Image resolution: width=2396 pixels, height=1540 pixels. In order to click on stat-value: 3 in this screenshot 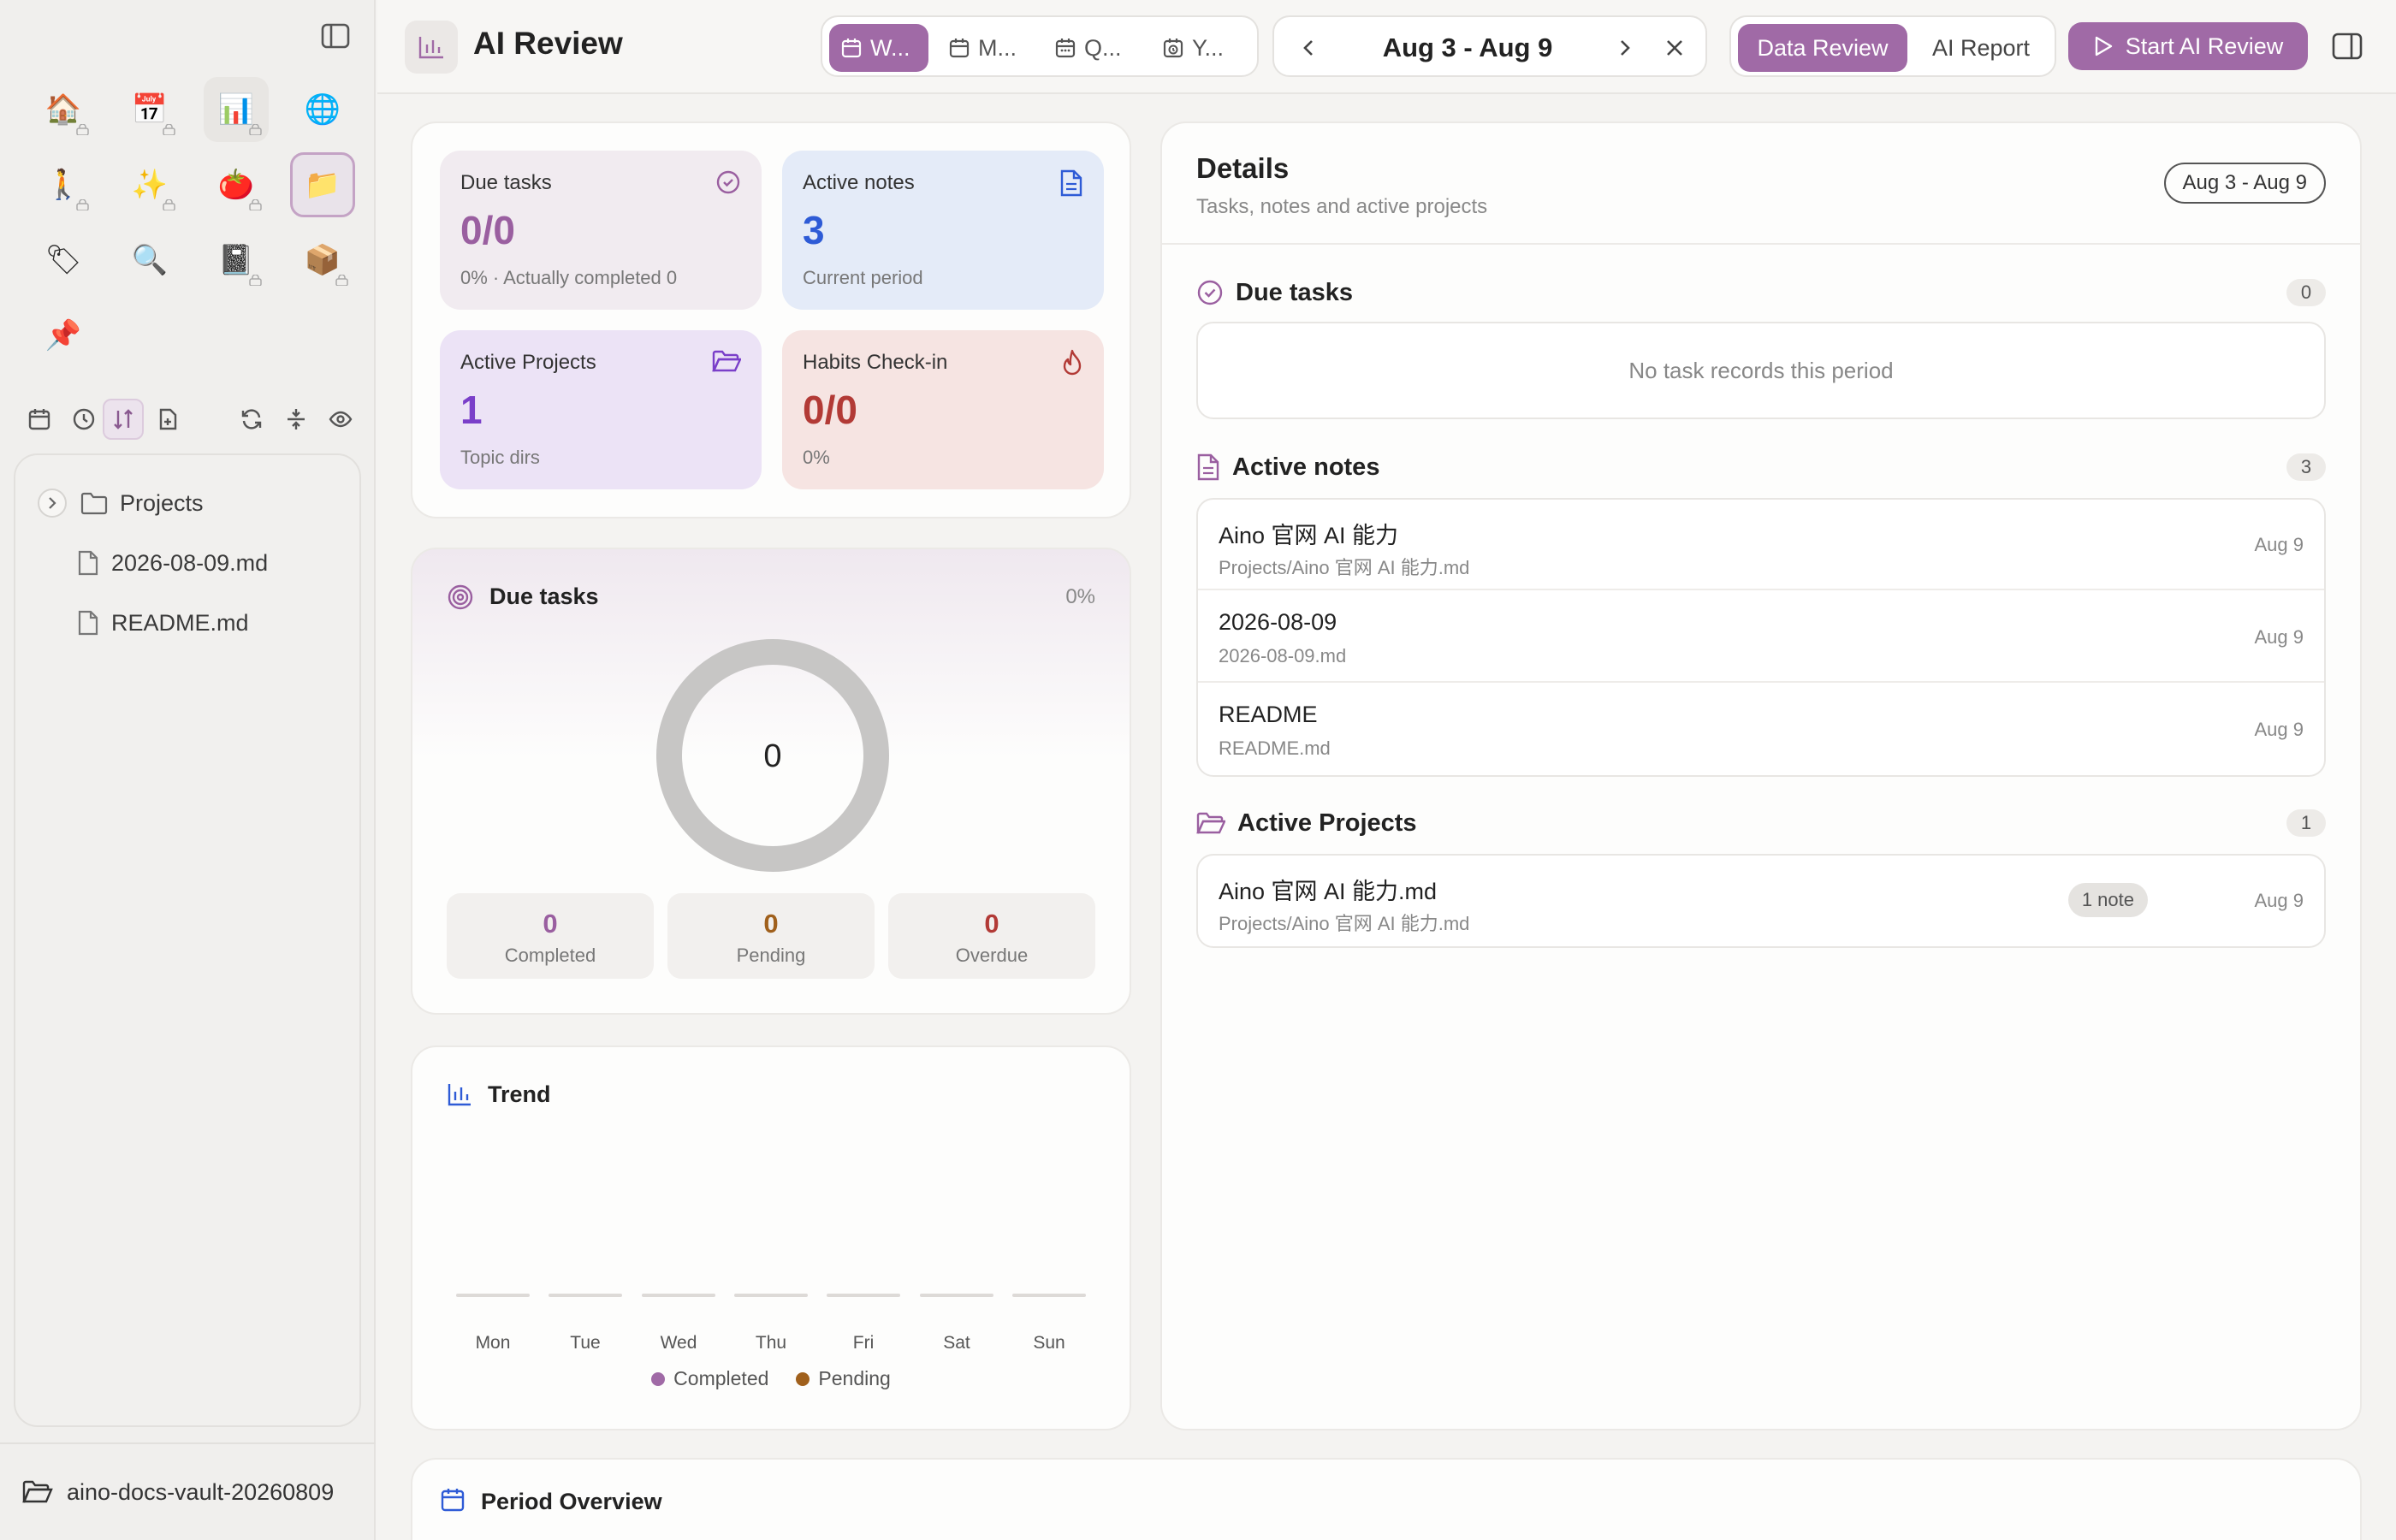, I will do `click(814, 230)`.